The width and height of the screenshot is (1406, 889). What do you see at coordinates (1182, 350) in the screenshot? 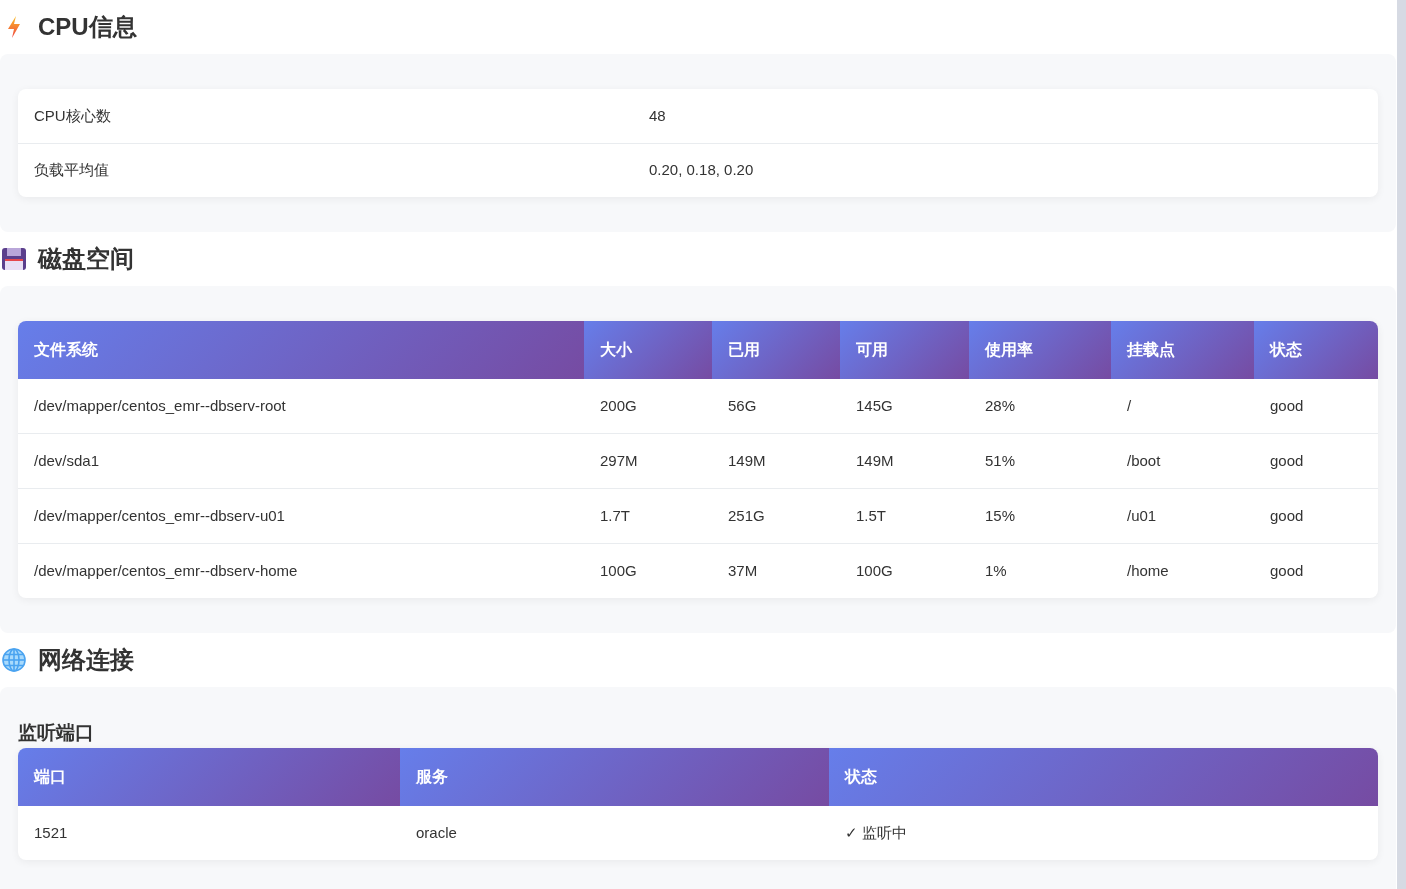
I see `column-header: 挂载点` at bounding box center [1182, 350].